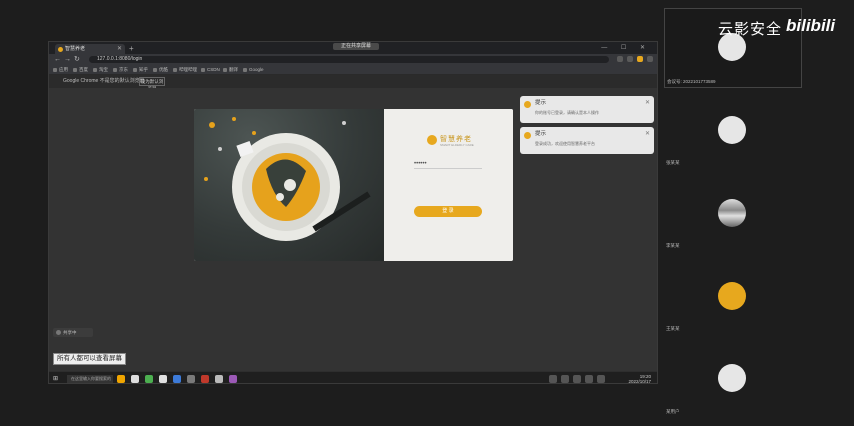  Describe the element at coordinates (457, 145) in the screenshot. I see `logo-subtitle: SMART ELDERLY CARE` at that location.